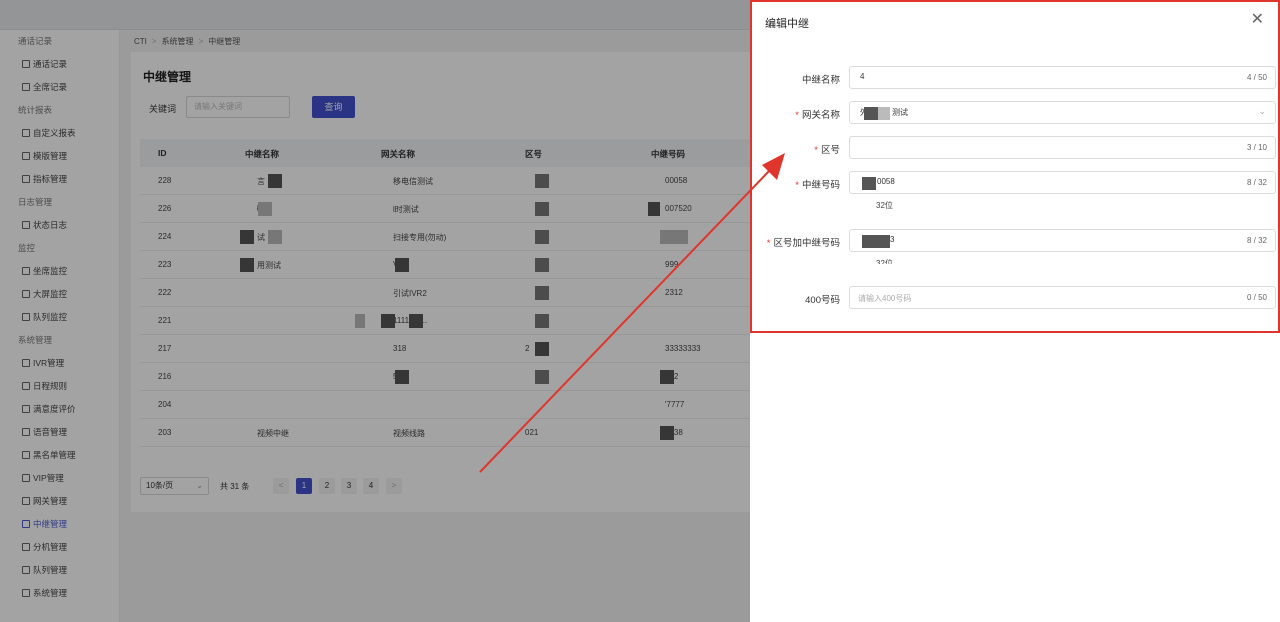 The height and width of the screenshot is (622, 1280). What do you see at coordinates (1256, 77) in the screenshot?
I see `trunk-name-counter: 4 / 50` at bounding box center [1256, 77].